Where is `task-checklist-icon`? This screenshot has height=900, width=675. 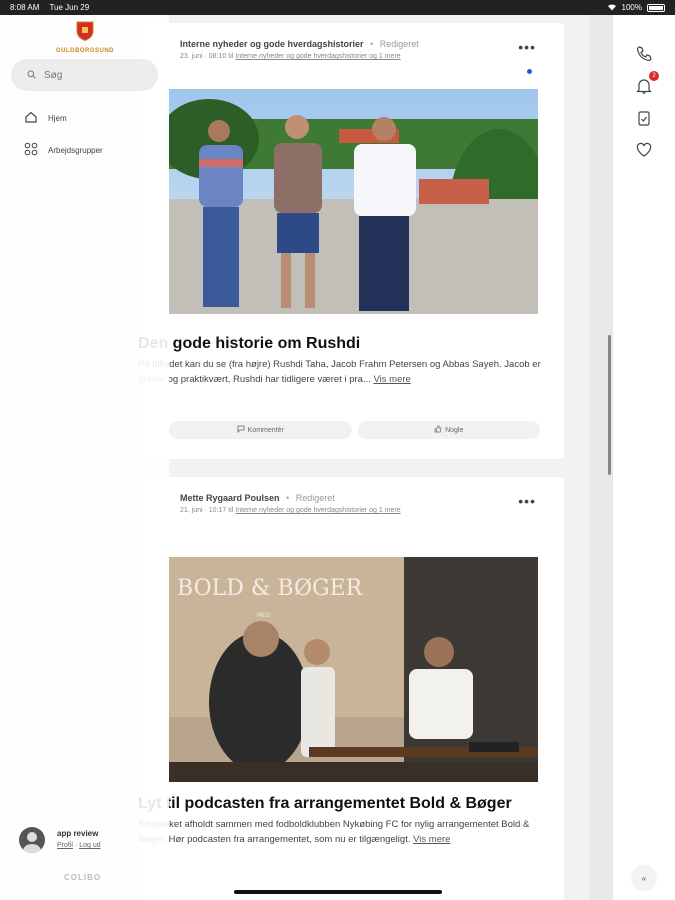
task-checklist-icon is located at coordinates (644, 118).